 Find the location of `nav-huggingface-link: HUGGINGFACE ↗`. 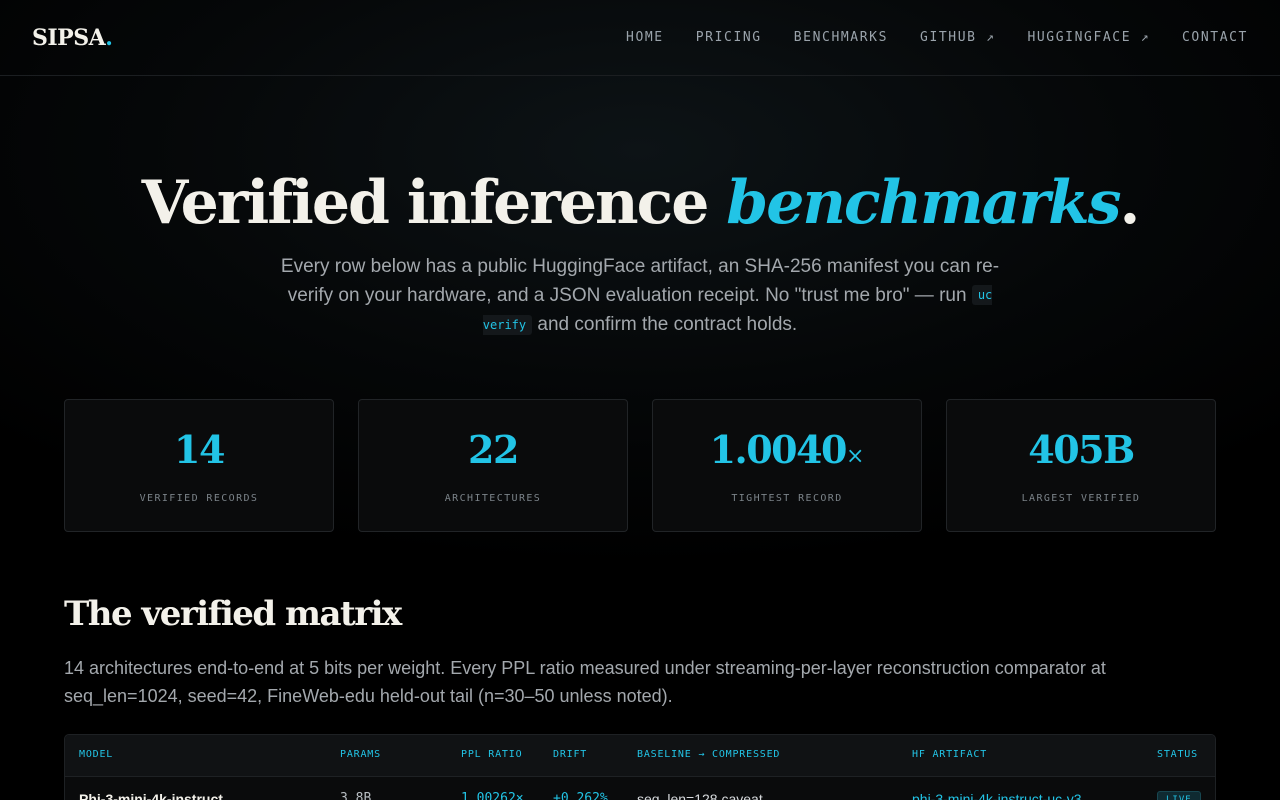

nav-huggingface-link: HUGGINGFACE ↗ is located at coordinates (1088, 37).